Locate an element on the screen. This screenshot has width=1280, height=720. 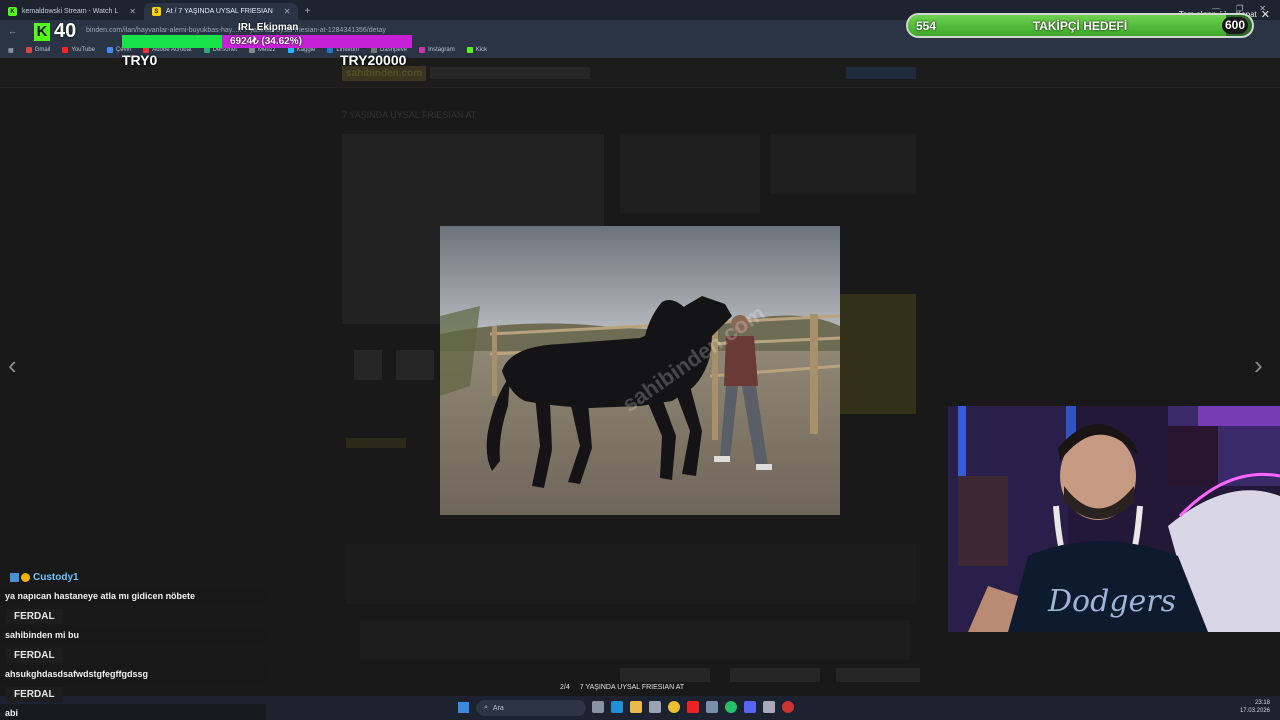
svg-text: Dodgers is located at coordinates (1111, 601).